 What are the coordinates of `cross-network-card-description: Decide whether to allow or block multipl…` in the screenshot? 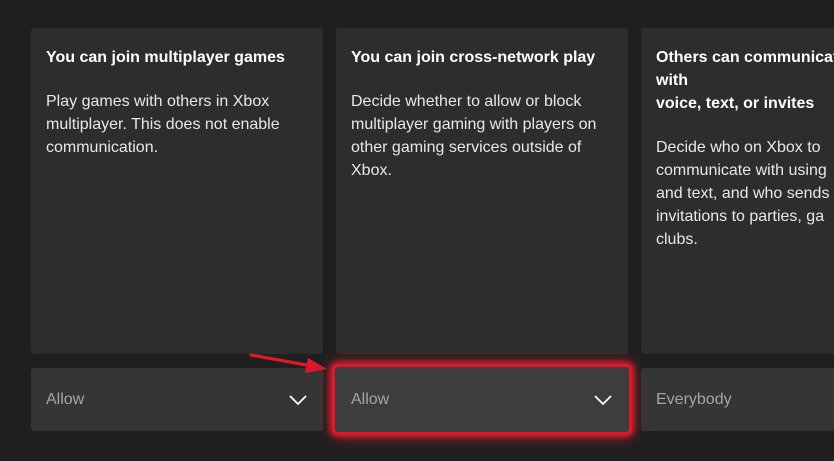 It's located at (474, 136).